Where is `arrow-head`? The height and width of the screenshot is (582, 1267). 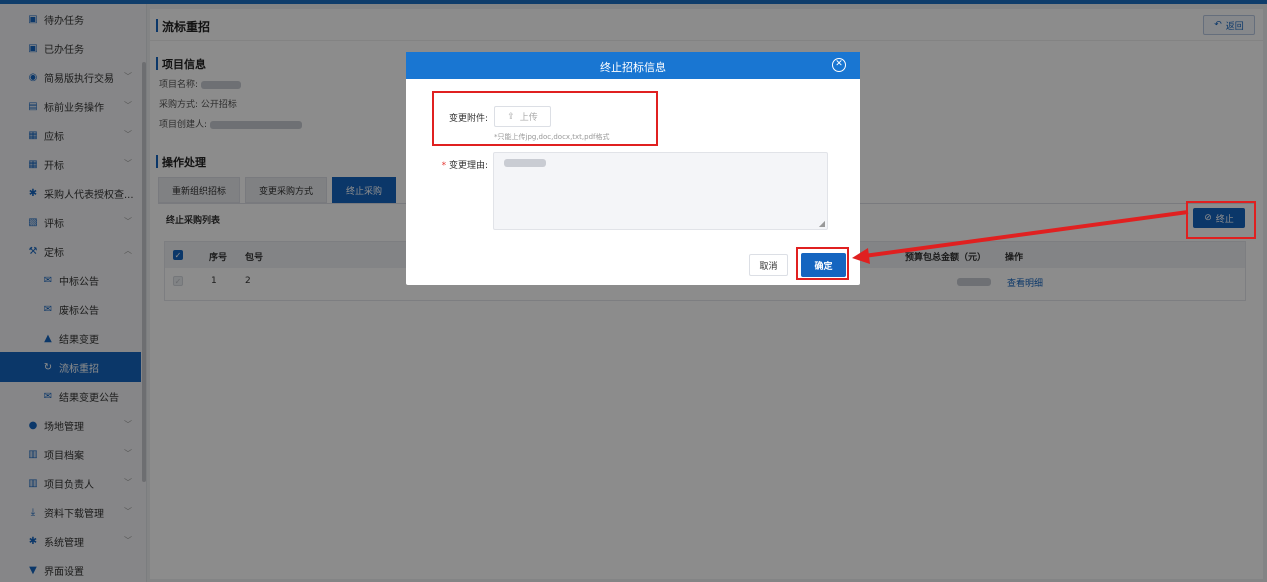
arrow-head is located at coordinates (861, 256).